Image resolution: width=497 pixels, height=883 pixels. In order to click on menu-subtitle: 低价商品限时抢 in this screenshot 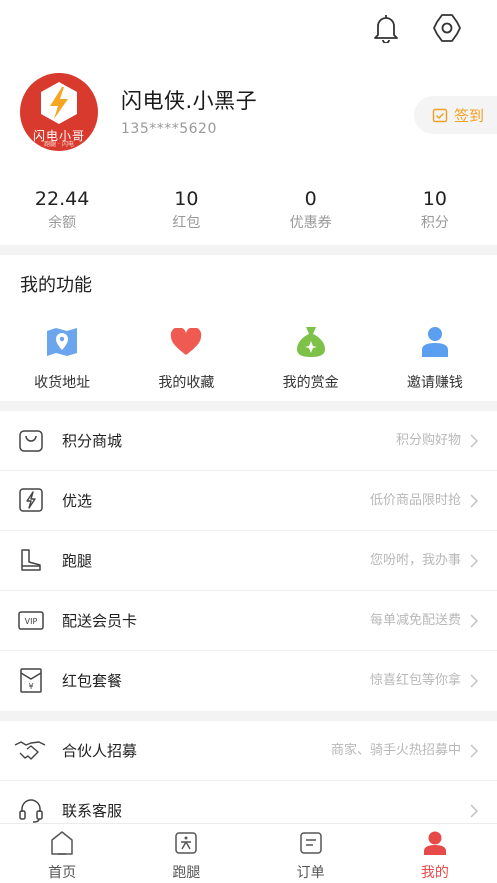, I will do `click(415, 500)`.